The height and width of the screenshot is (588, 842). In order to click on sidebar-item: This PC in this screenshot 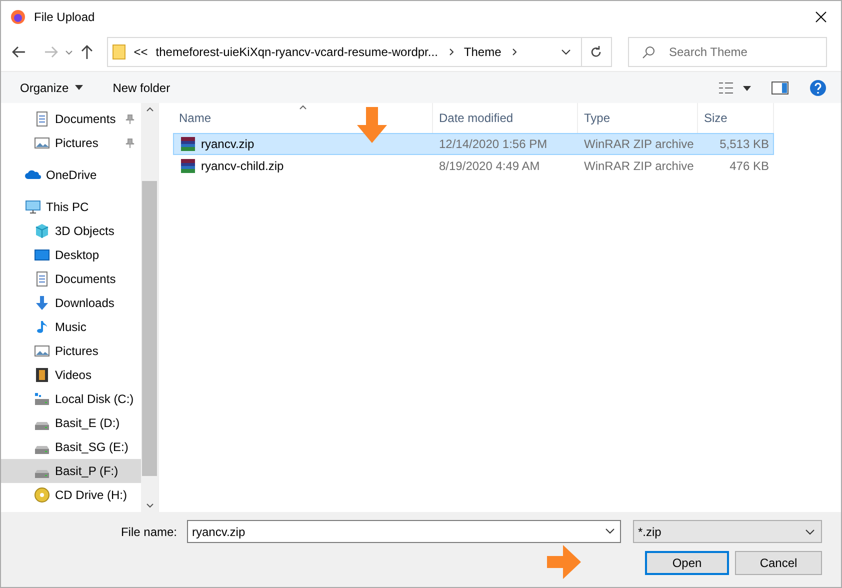, I will do `click(71, 207)`.